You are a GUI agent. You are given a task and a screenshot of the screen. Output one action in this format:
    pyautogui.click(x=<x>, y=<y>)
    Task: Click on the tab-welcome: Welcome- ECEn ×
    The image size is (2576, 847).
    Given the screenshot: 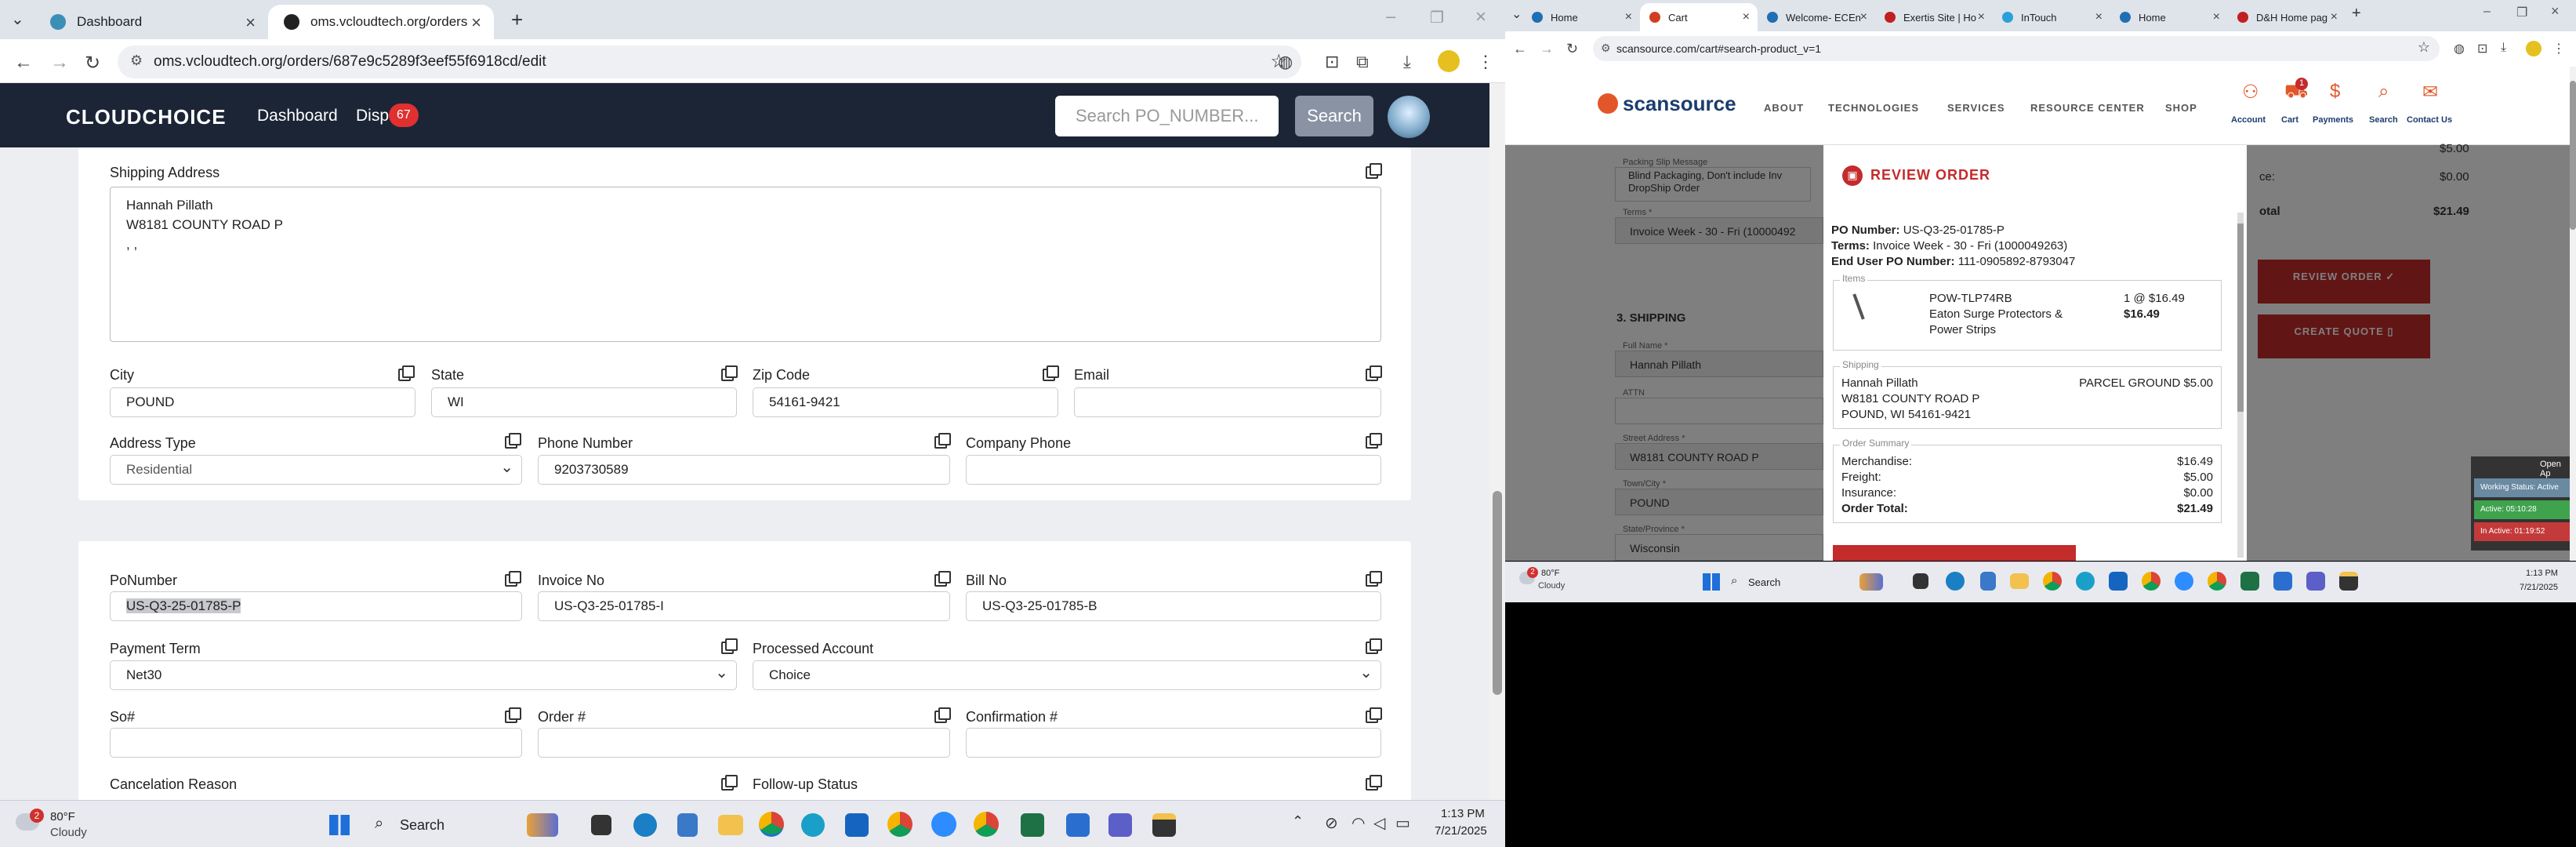 What is the action you would take?
    pyautogui.click(x=1817, y=17)
    